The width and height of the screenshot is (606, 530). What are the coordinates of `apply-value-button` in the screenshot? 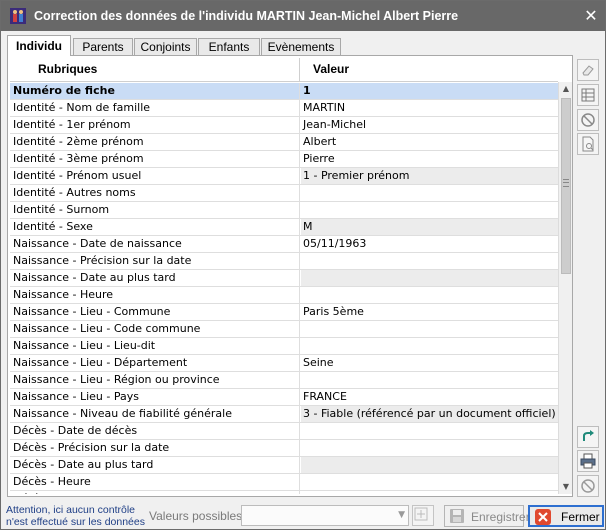 It's located at (423, 515).